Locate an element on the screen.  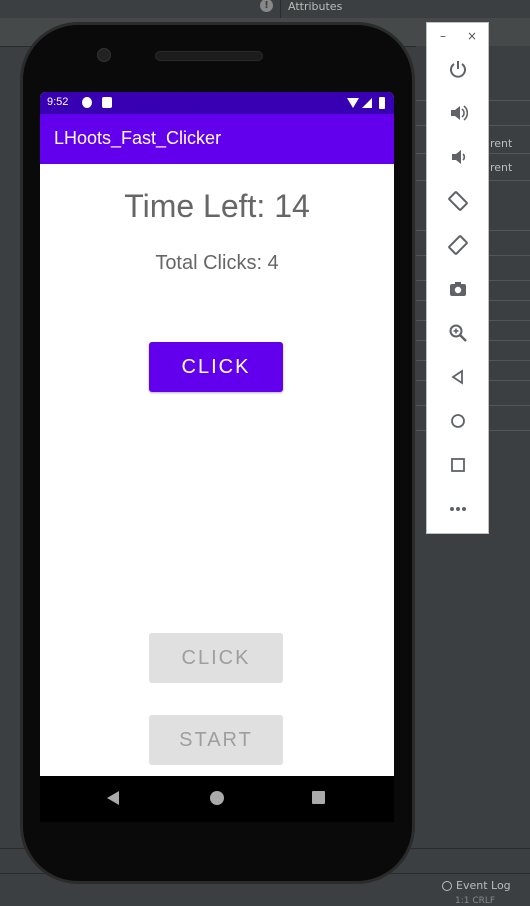
click-button: CLICK is located at coordinates (216, 367).